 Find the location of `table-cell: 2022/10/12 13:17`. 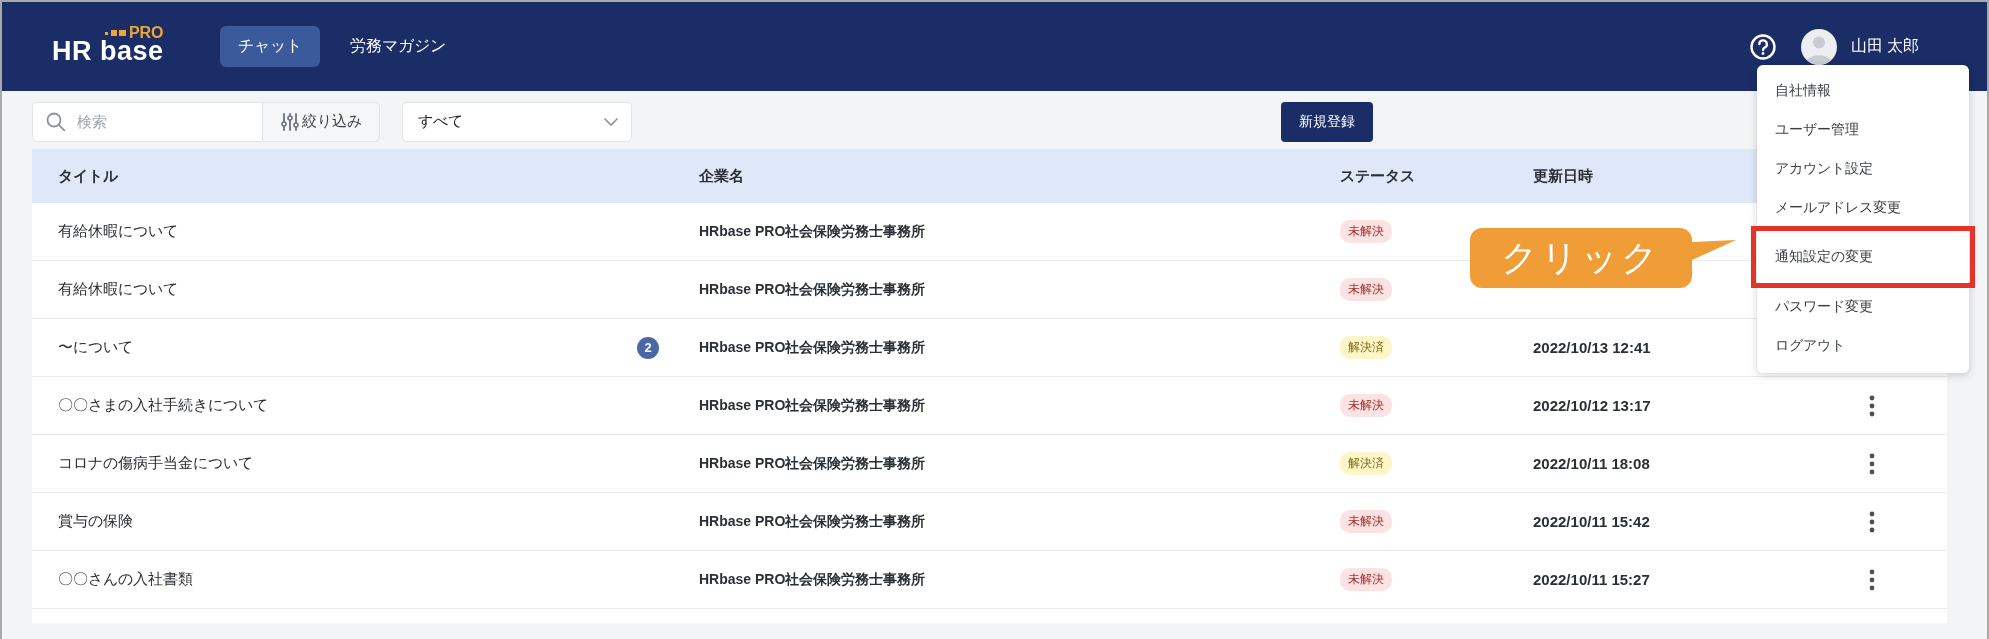

table-cell: 2022/10/12 13:17 is located at coordinates (1592, 405).